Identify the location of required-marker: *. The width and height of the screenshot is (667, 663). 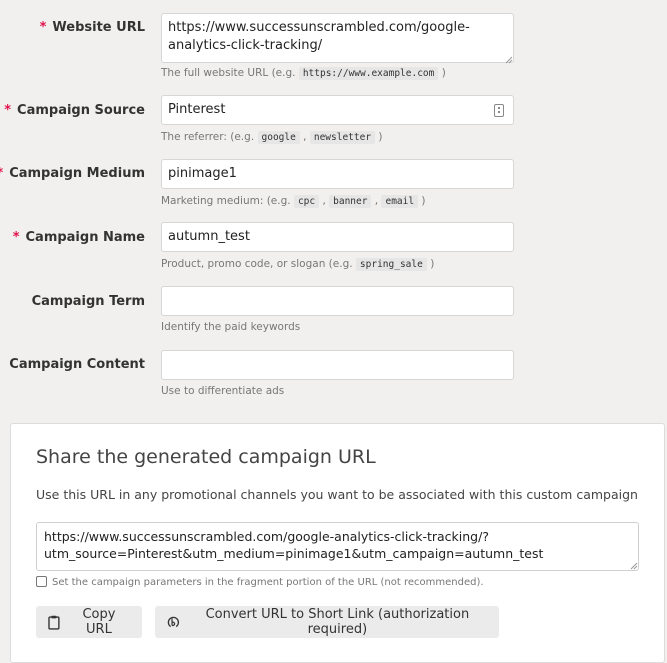
(43, 27).